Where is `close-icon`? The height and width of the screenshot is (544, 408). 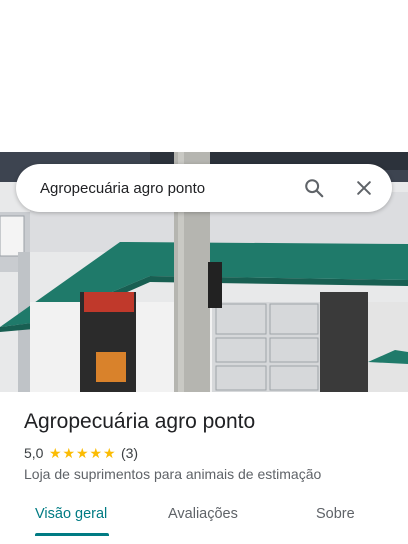 close-icon is located at coordinates (364, 188).